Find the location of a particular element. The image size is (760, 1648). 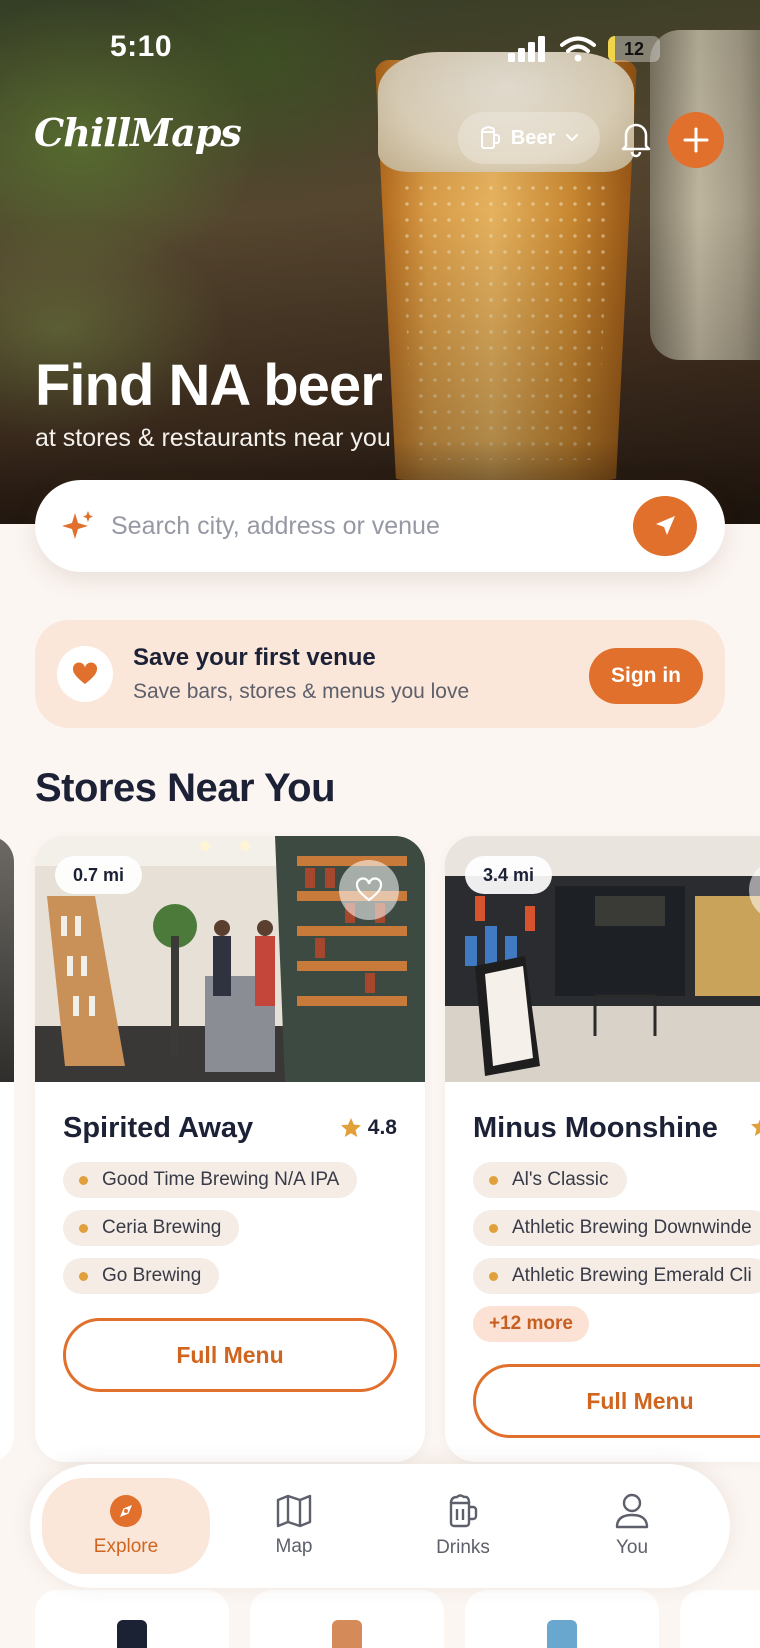

bell-icon is located at coordinates (636, 140).